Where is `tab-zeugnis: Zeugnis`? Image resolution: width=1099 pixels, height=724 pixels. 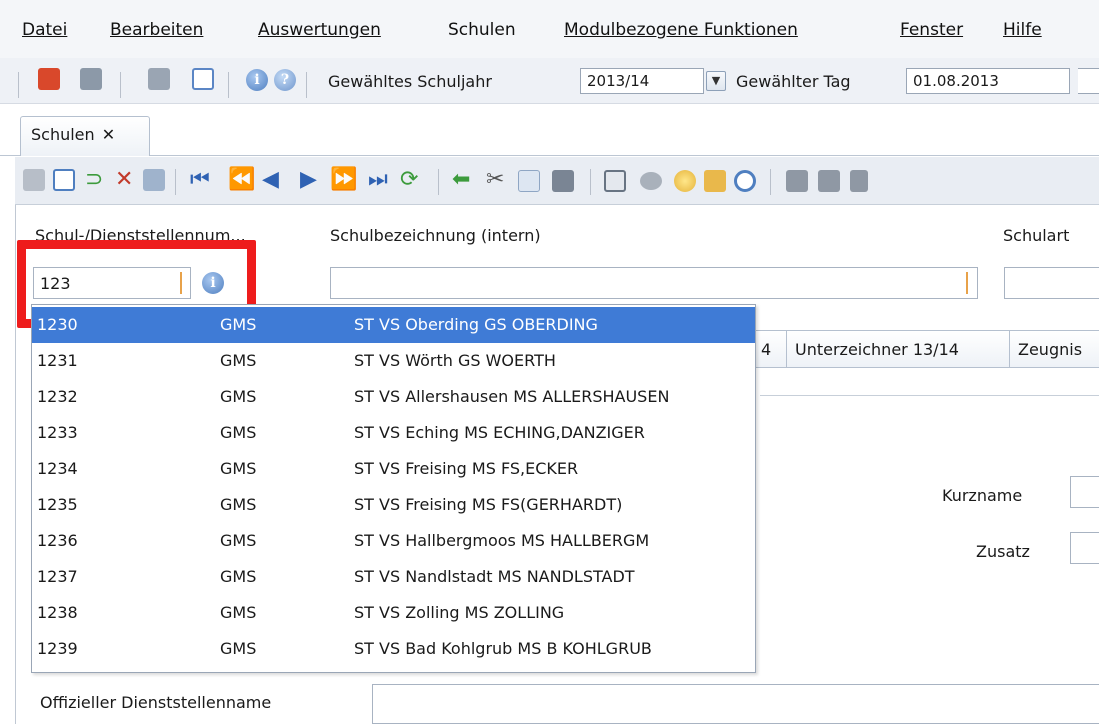
tab-zeugnis: Zeugnis is located at coordinates (1054, 349).